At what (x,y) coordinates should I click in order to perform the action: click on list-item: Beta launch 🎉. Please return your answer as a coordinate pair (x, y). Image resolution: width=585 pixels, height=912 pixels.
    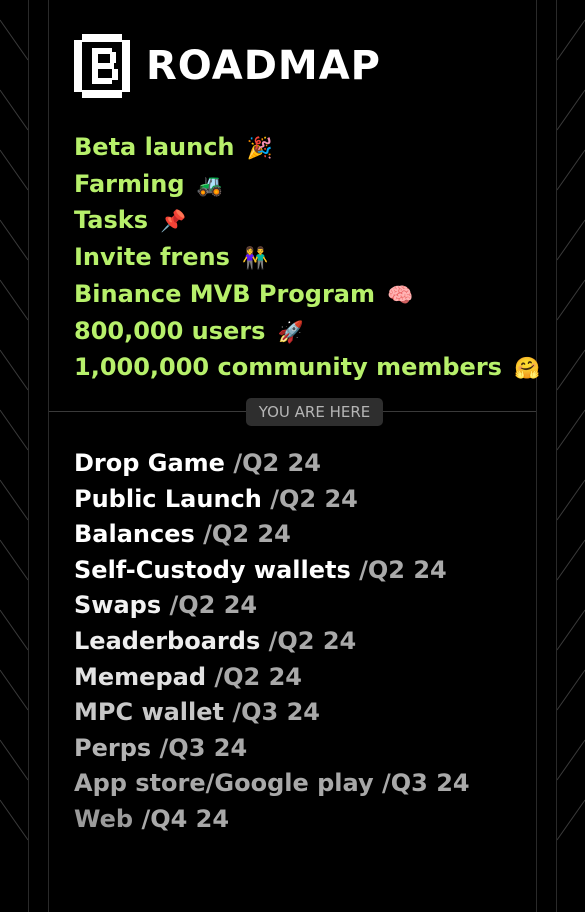
    Looking at the image, I should click on (307, 148).